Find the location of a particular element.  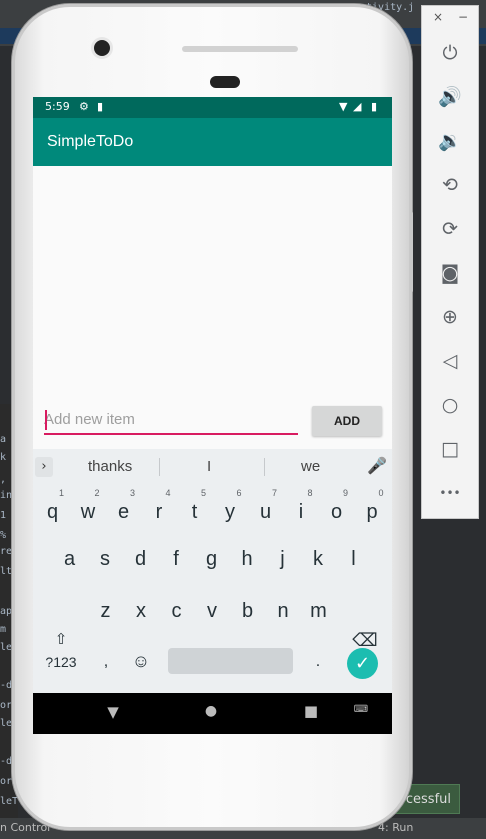

signal-icon: ◢ is located at coordinates (357, 106).